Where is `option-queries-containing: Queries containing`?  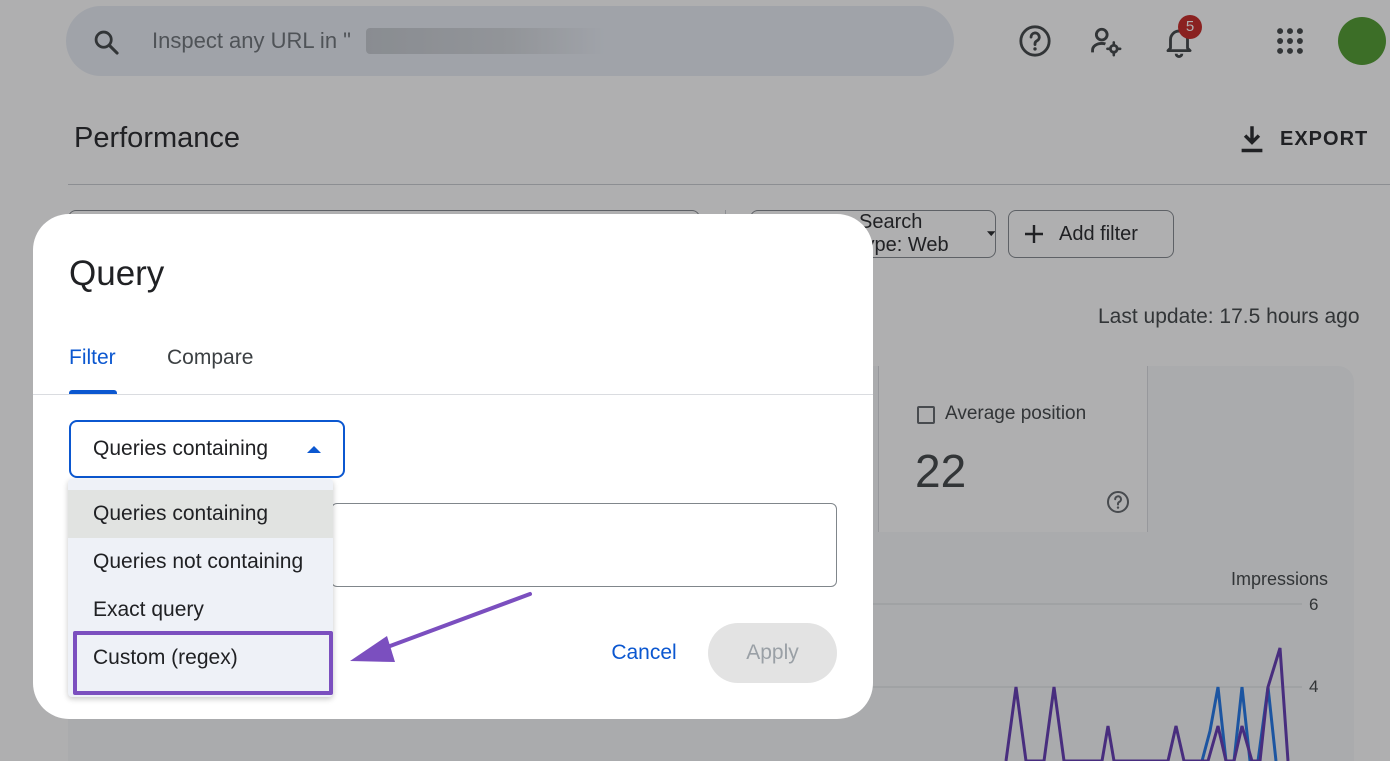 option-queries-containing: Queries containing is located at coordinates (200, 514).